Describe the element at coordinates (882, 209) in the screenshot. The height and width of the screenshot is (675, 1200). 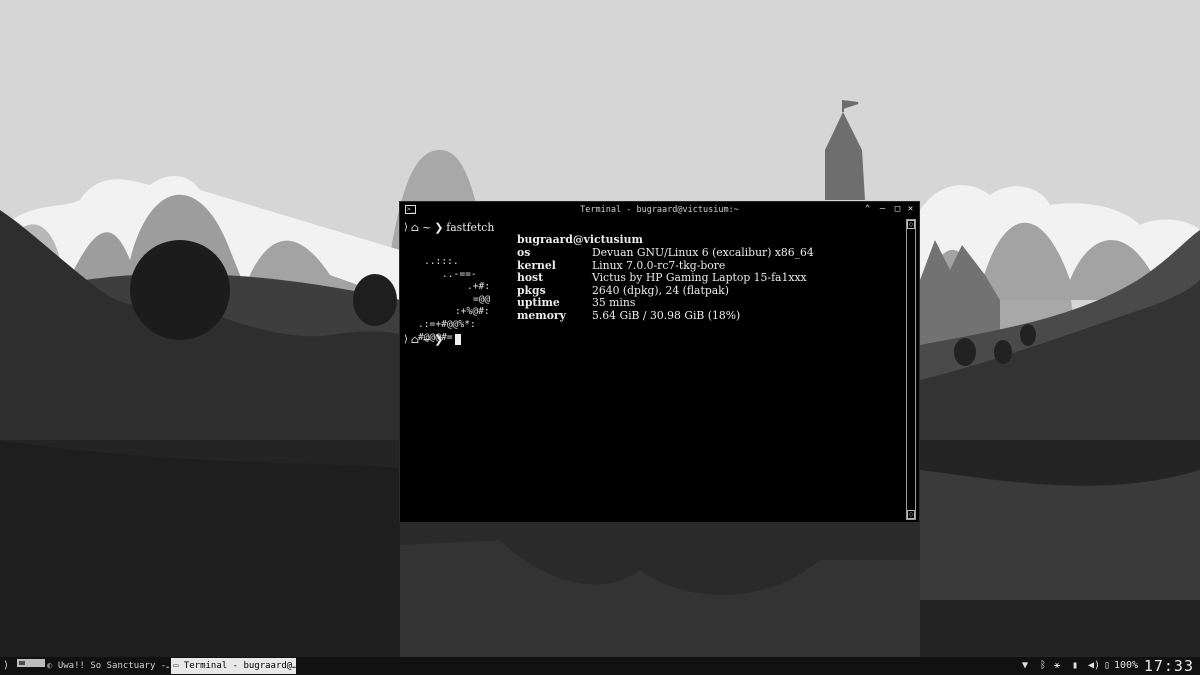
I see `minimize-icon: –` at that location.